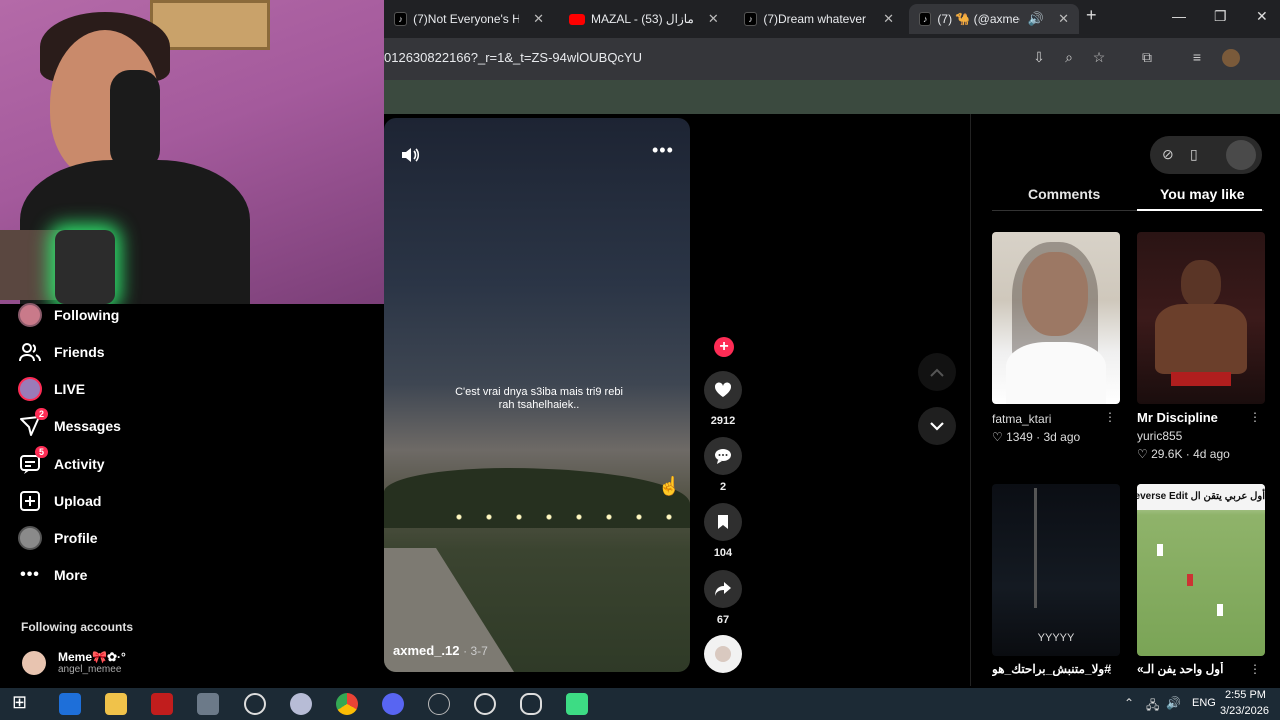 This screenshot has height=720, width=1280. Describe the element at coordinates (994, 19) in the screenshot. I see `browser-tab-active: ♪ (7) 🐪 (@axmed_ 🔊 ✕` at that location.